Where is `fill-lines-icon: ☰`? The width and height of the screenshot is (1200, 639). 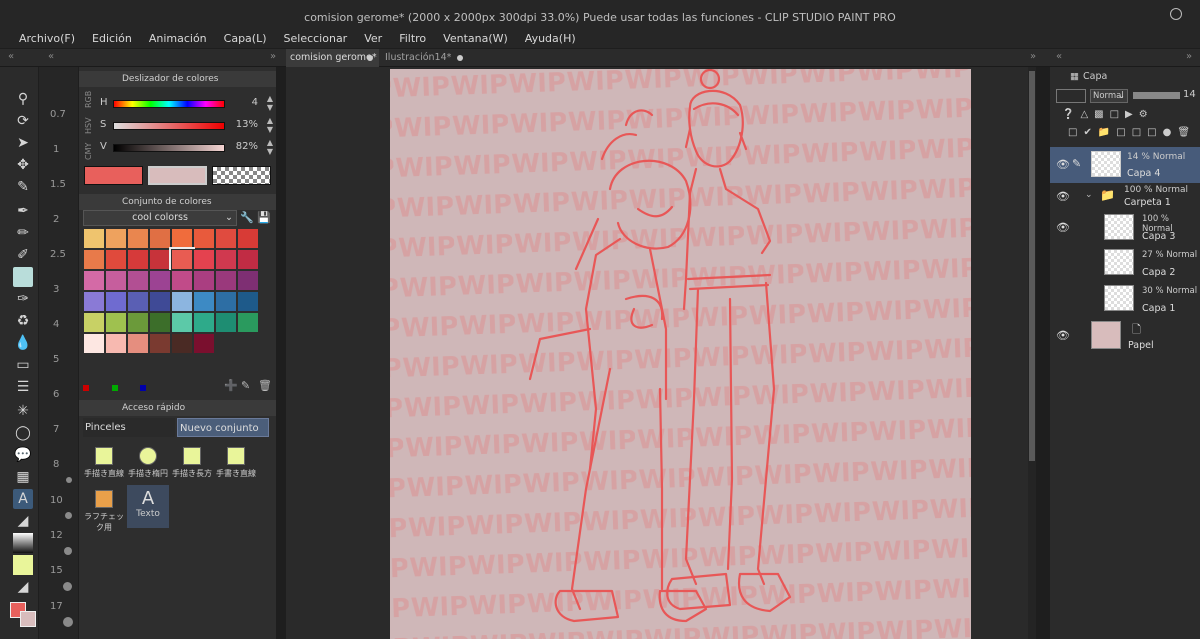 fill-lines-icon: ☰ is located at coordinates (23, 387).